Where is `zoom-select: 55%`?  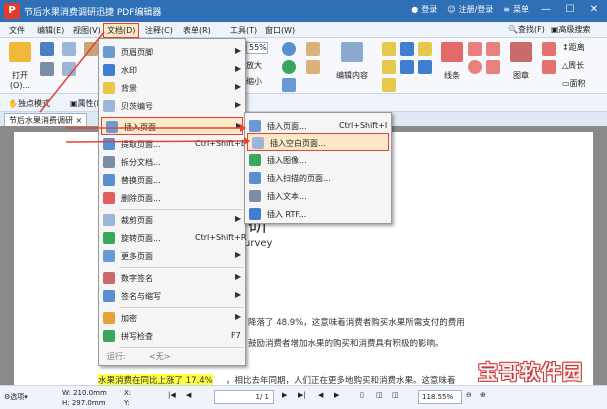 zoom-select: 55% is located at coordinates (257, 48).